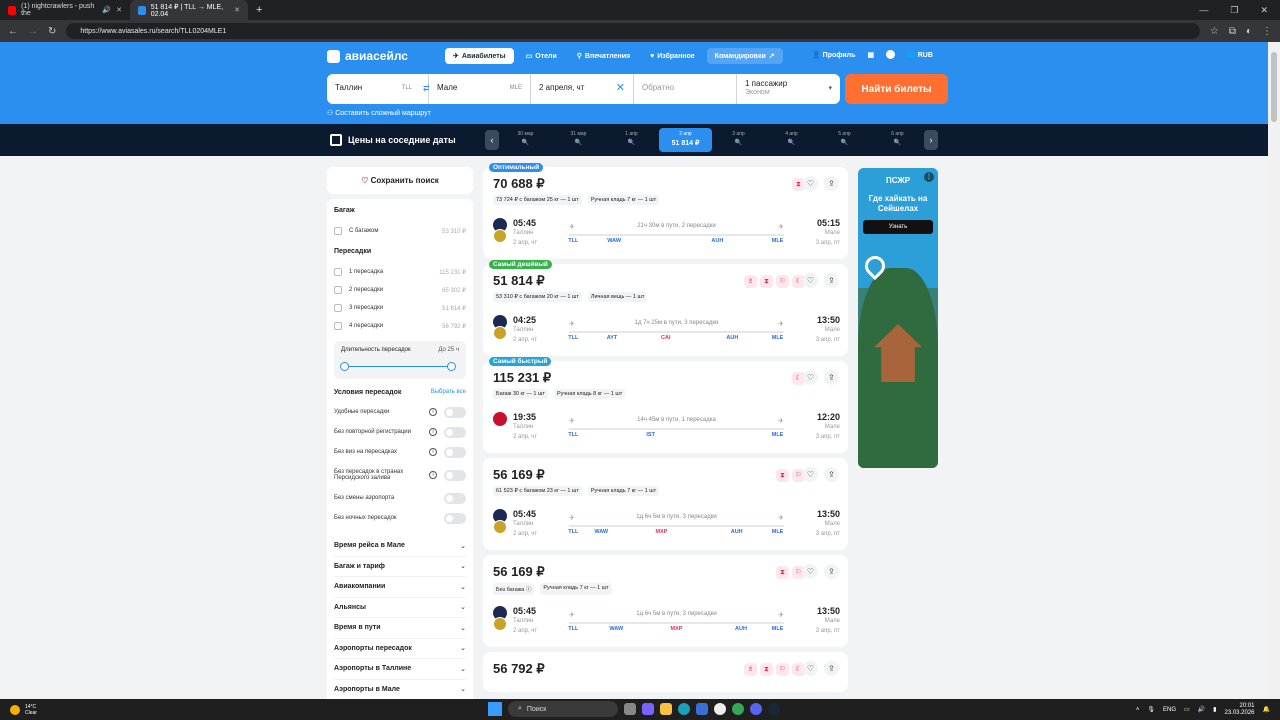  What do you see at coordinates (367, 56) in the screenshot?
I see `logo: авиасейлс` at bounding box center [367, 56].